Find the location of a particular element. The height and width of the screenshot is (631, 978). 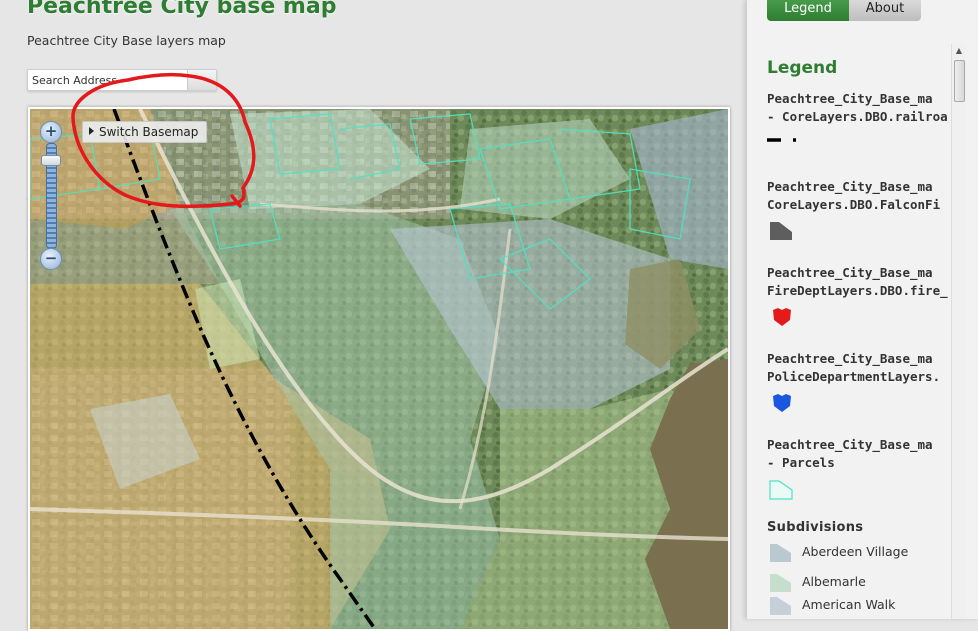

grey-polygon-icon is located at coordinates (781, 231).